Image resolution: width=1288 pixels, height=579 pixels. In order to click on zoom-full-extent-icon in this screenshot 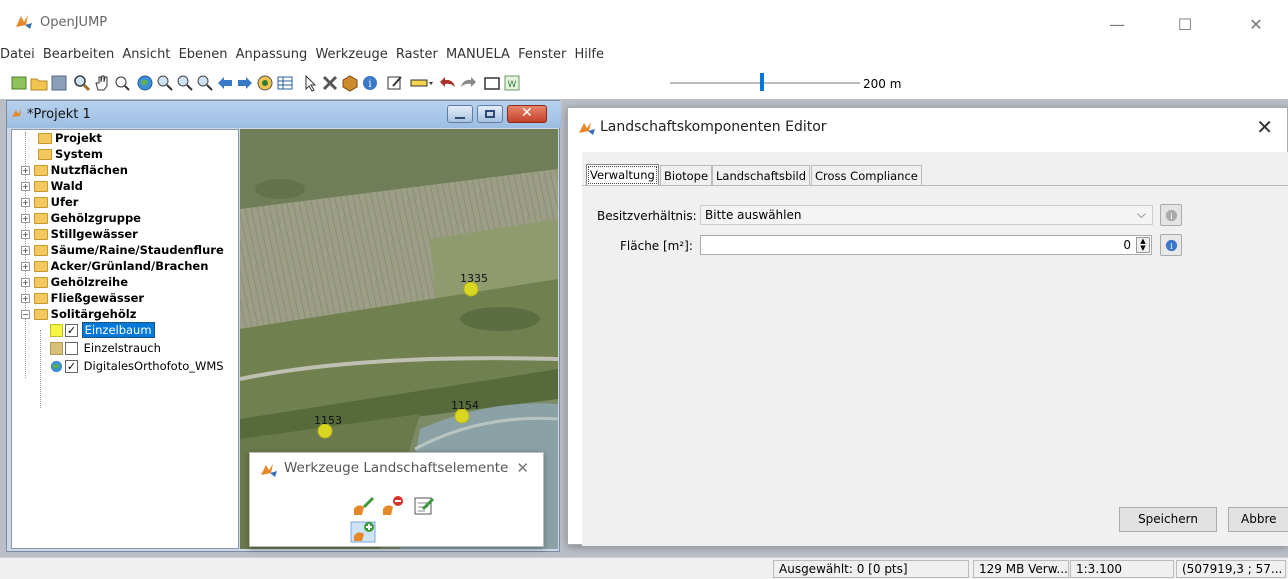, I will do `click(145, 83)`.